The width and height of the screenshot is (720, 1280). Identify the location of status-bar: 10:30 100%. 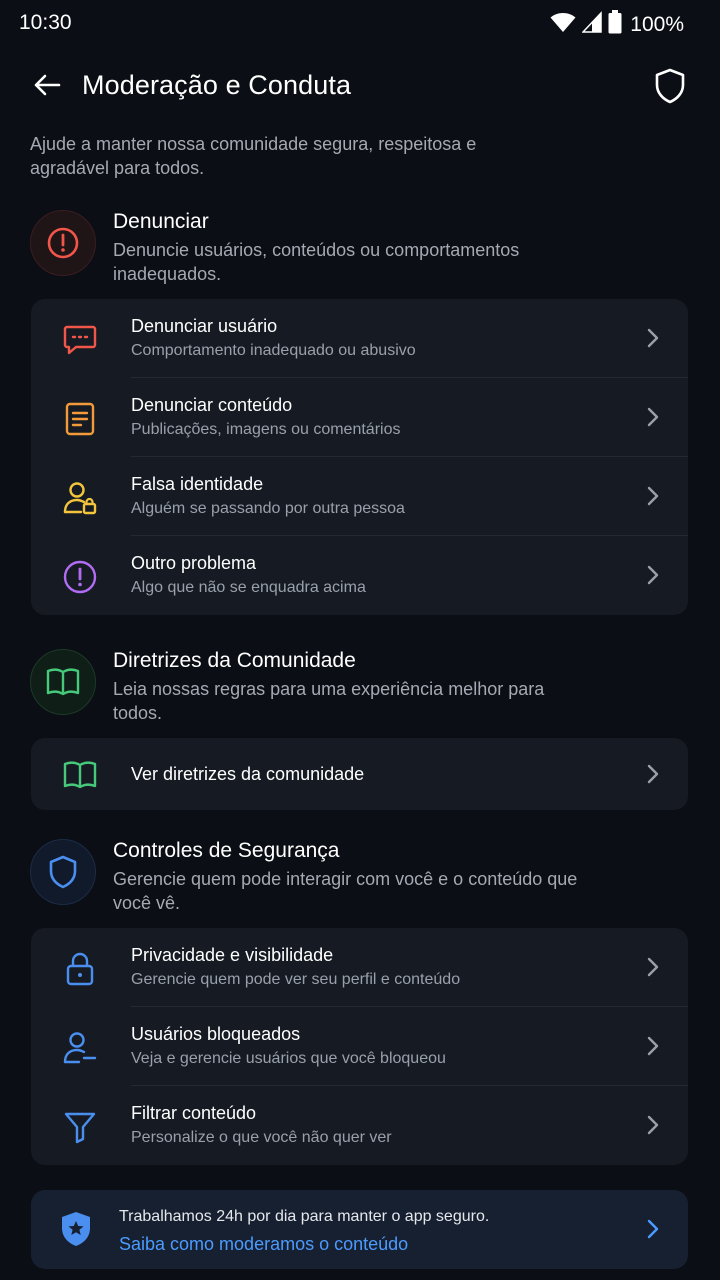
(360, 24).